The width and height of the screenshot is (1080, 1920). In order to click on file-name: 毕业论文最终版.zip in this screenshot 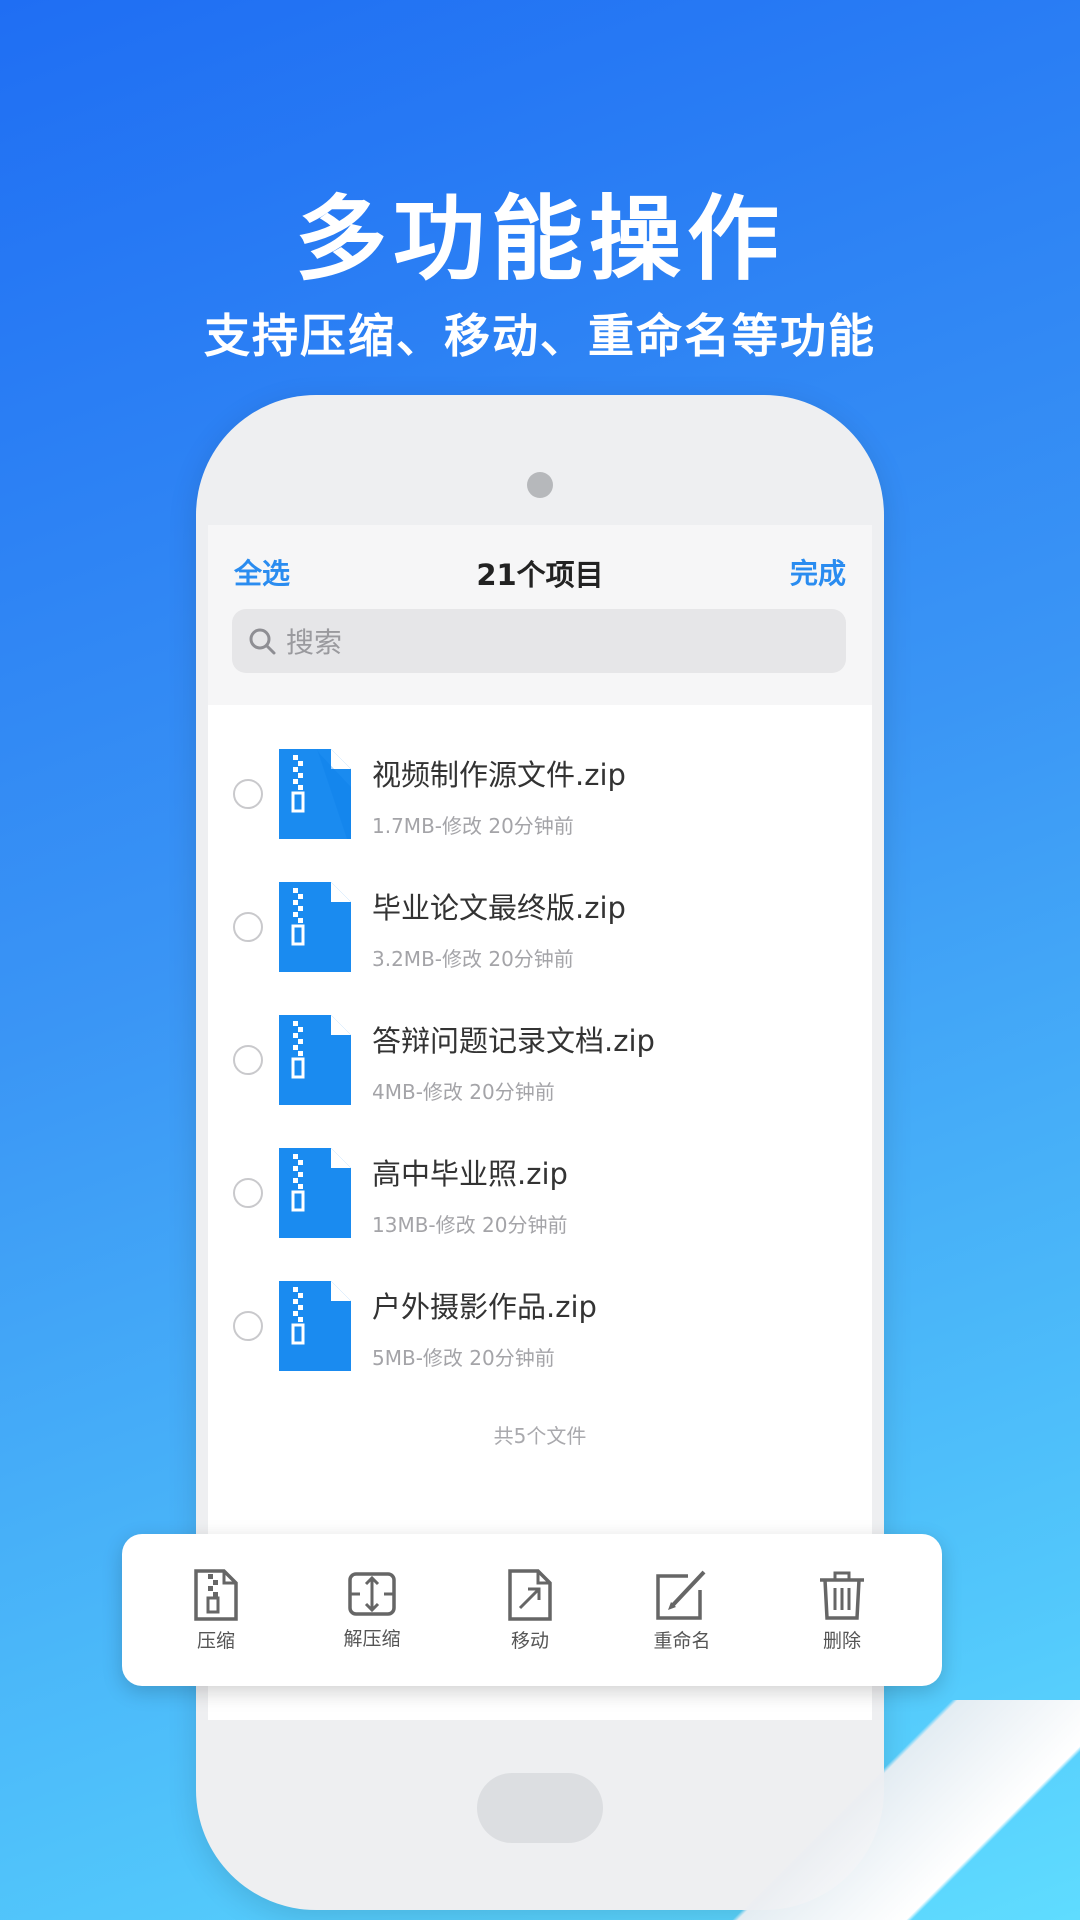, I will do `click(499, 907)`.